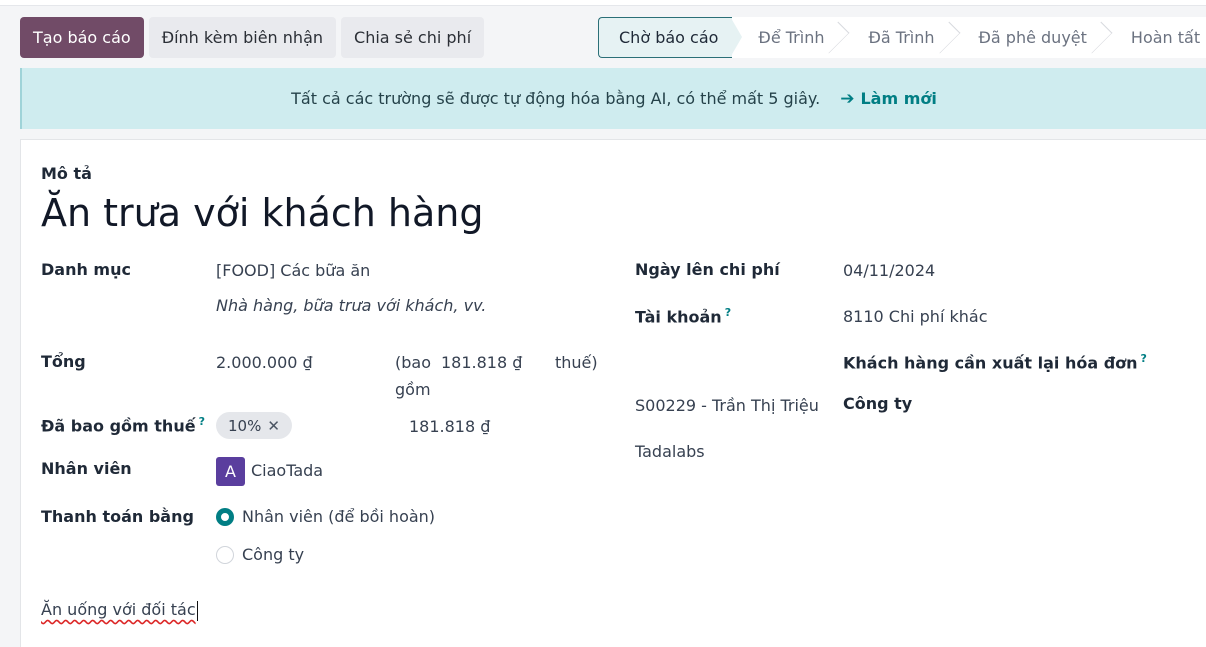  What do you see at coordinates (413, 362) in the screenshot?
I see `included-prefix-1: (bao` at bounding box center [413, 362].